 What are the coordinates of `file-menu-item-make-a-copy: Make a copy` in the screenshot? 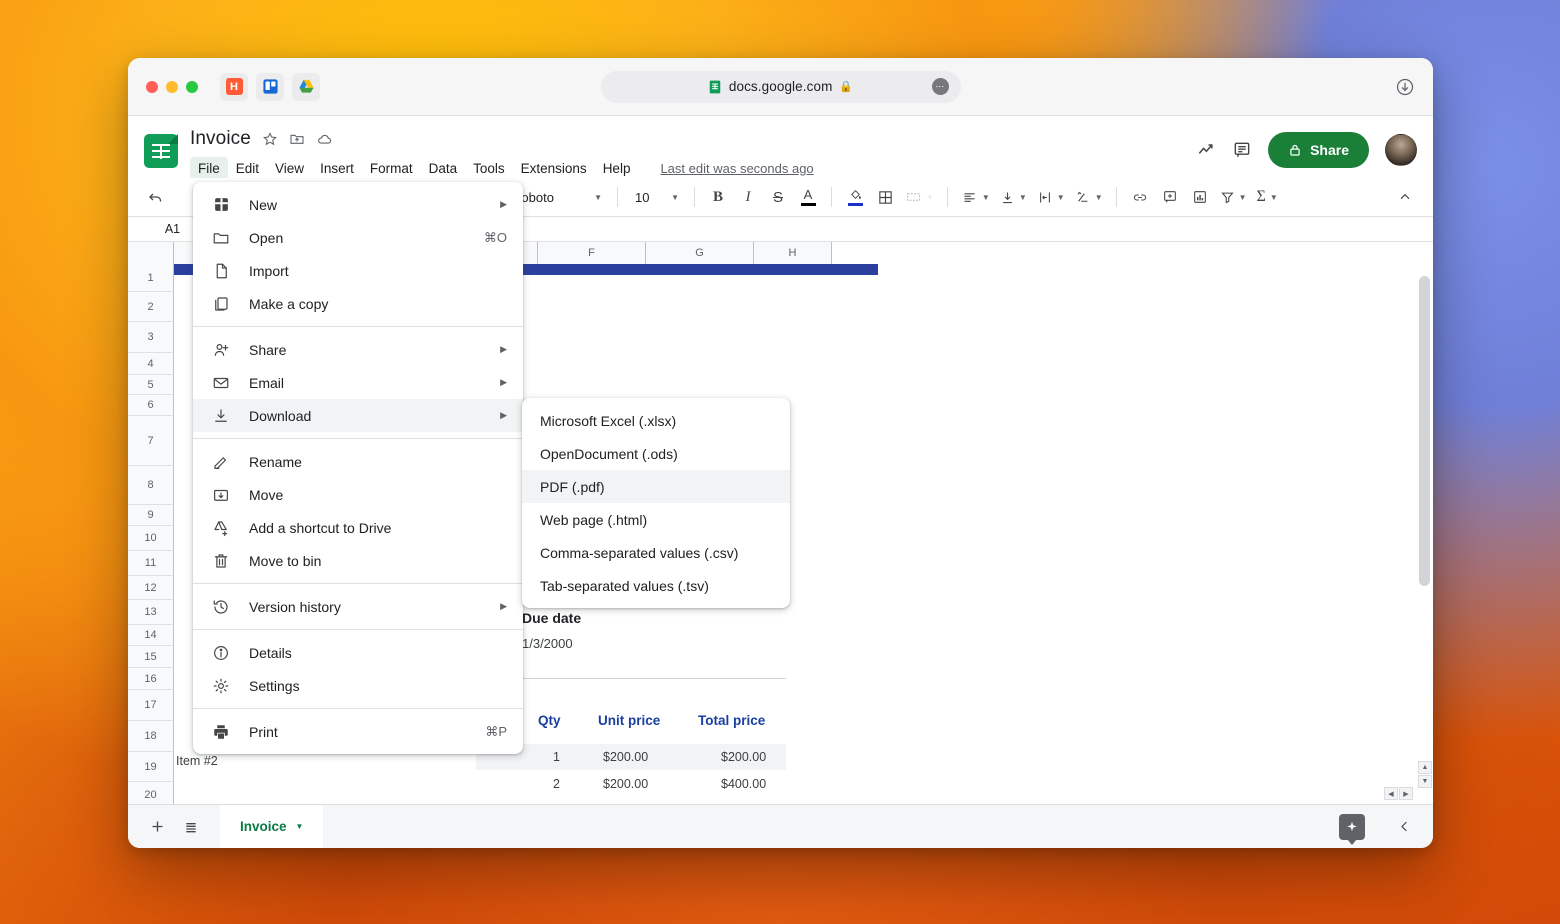 It's located at (358, 303).